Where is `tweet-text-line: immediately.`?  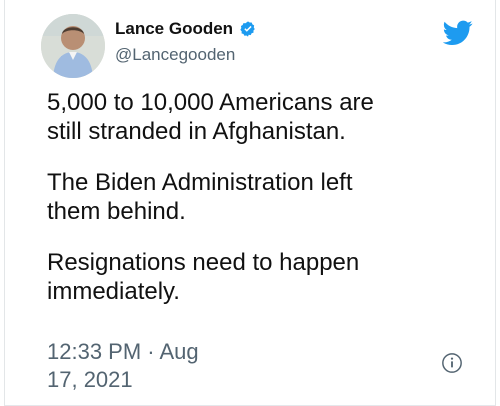
tweet-text-line: immediately. is located at coordinates (113, 291).